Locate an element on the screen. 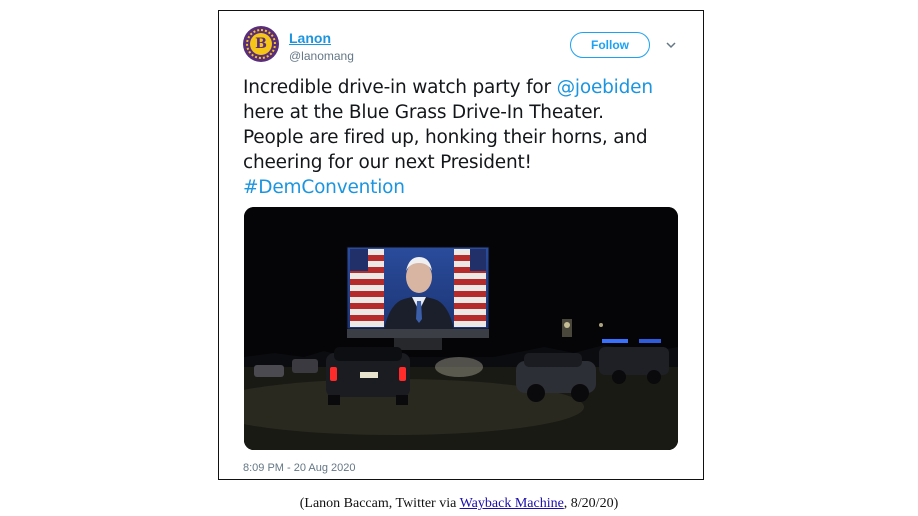  follow-button: Follow is located at coordinates (610, 45).